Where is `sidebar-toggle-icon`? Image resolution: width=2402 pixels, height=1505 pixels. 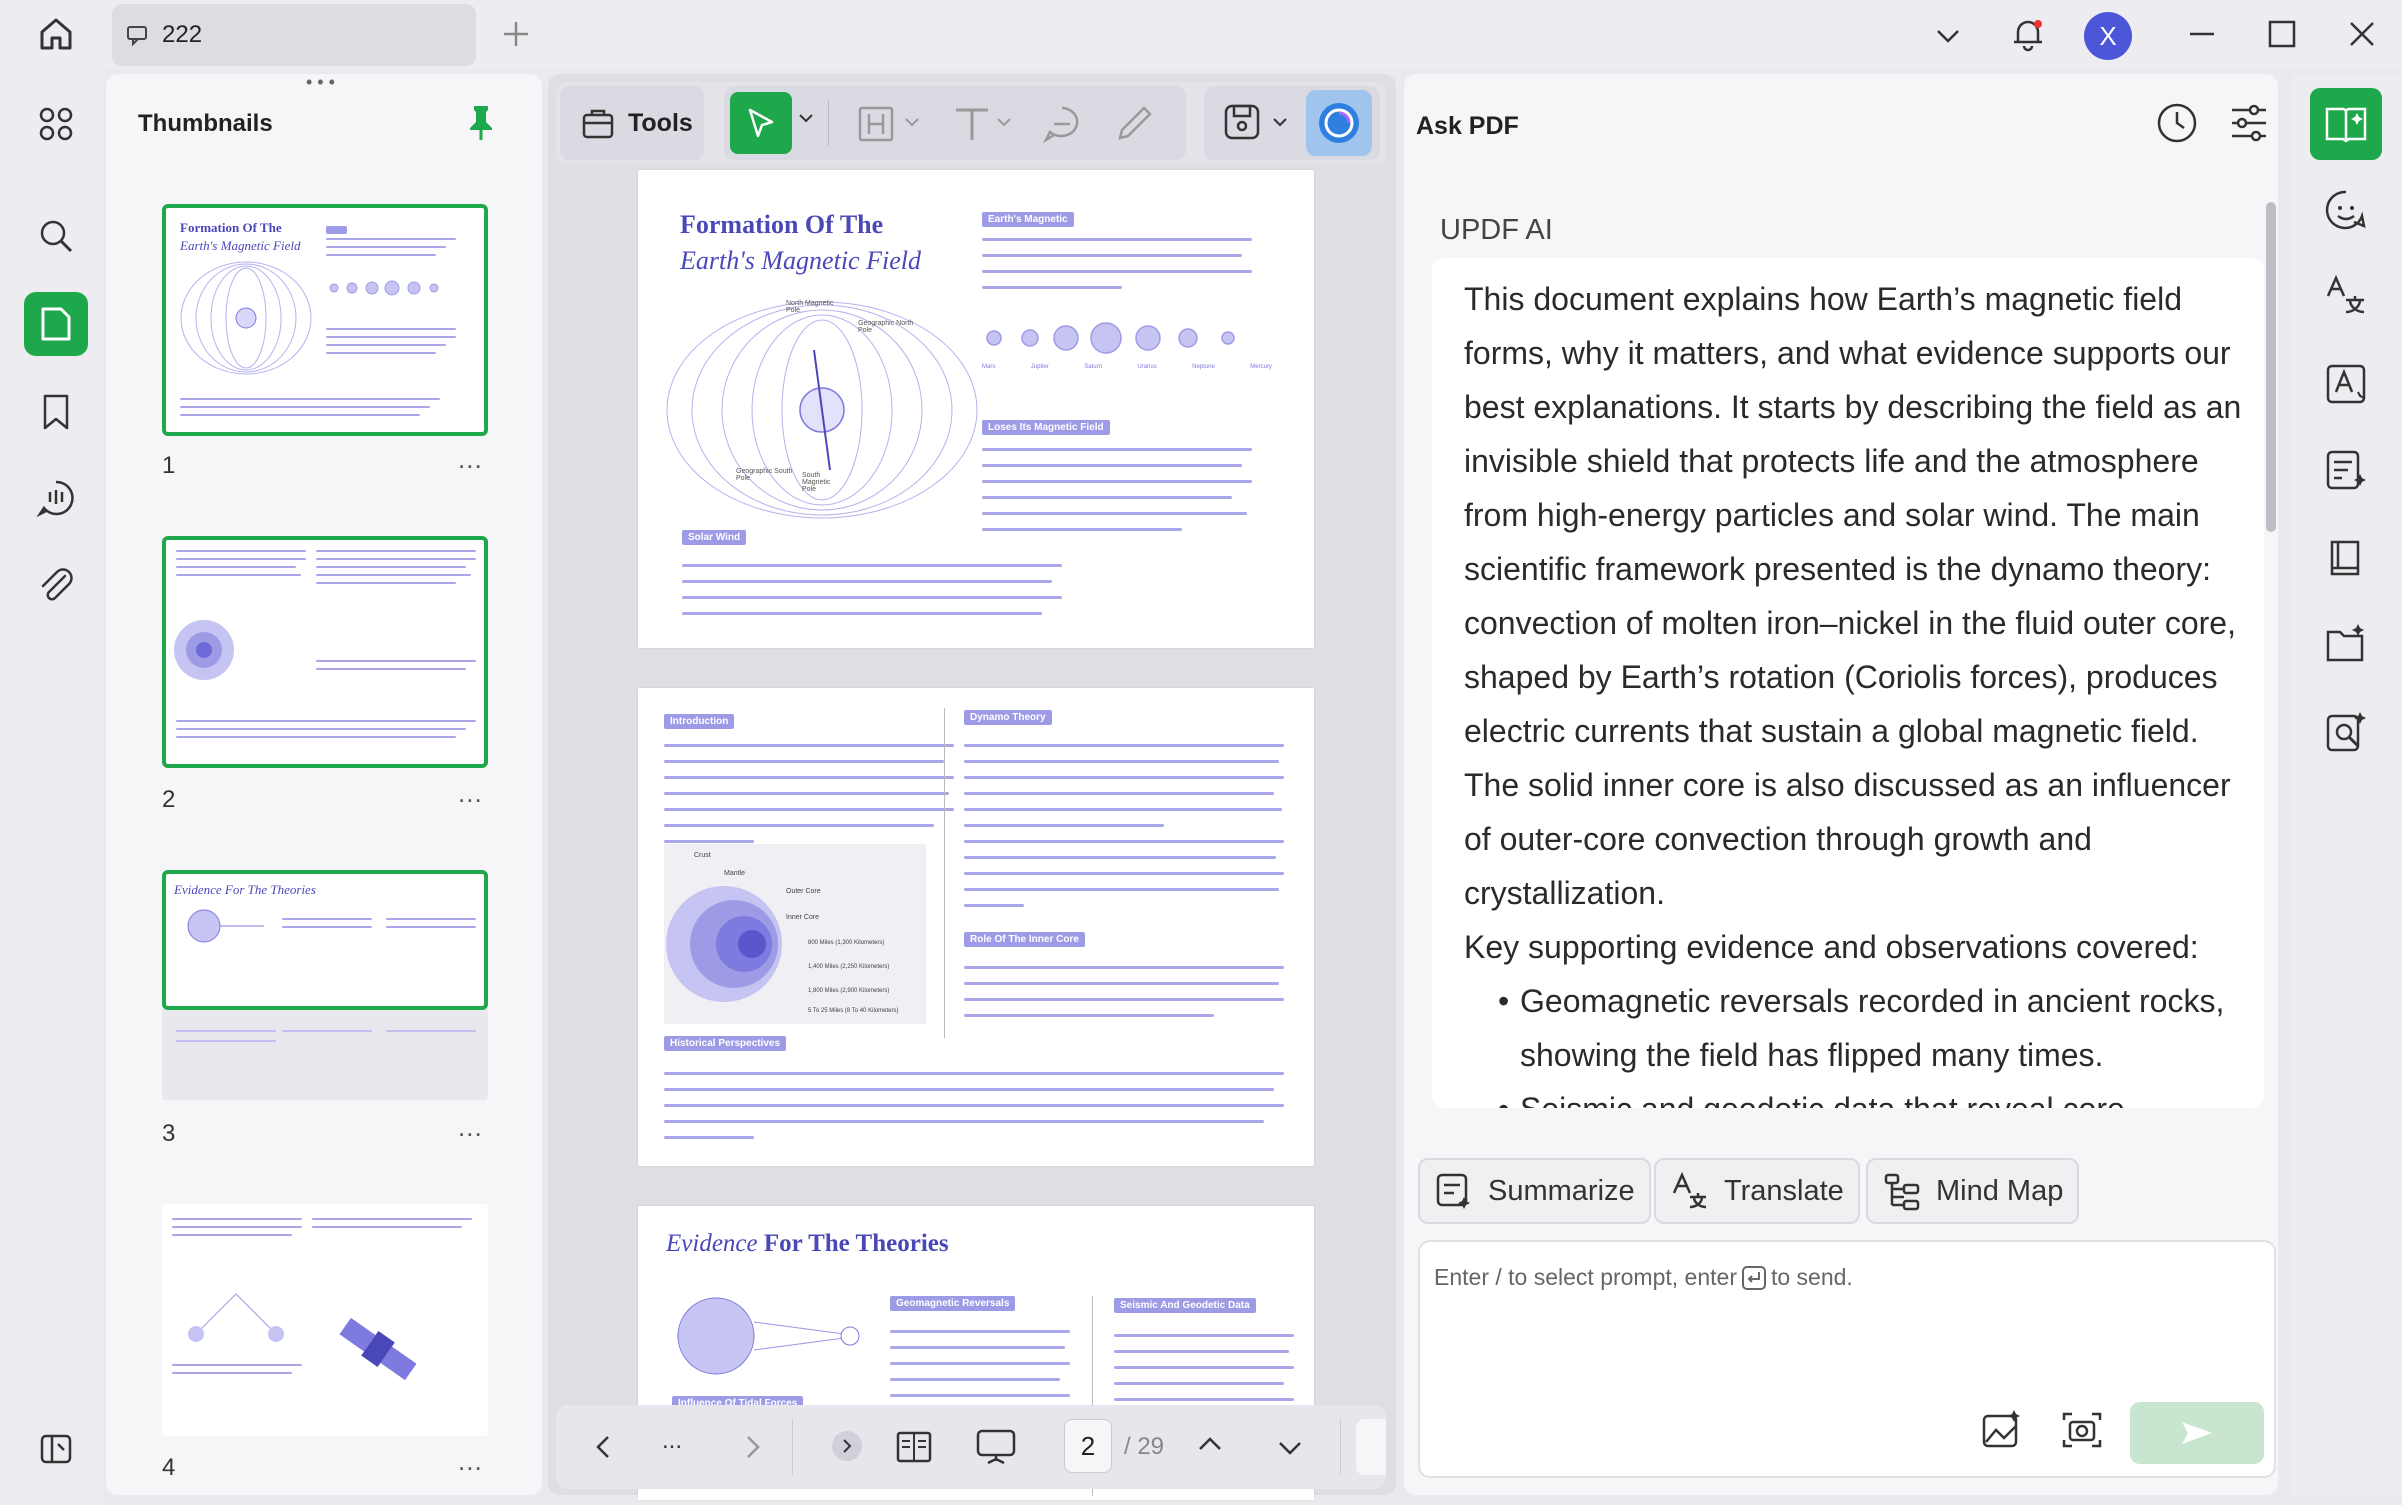
sidebar-toggle-icon is located at coordinates (56, 1448).